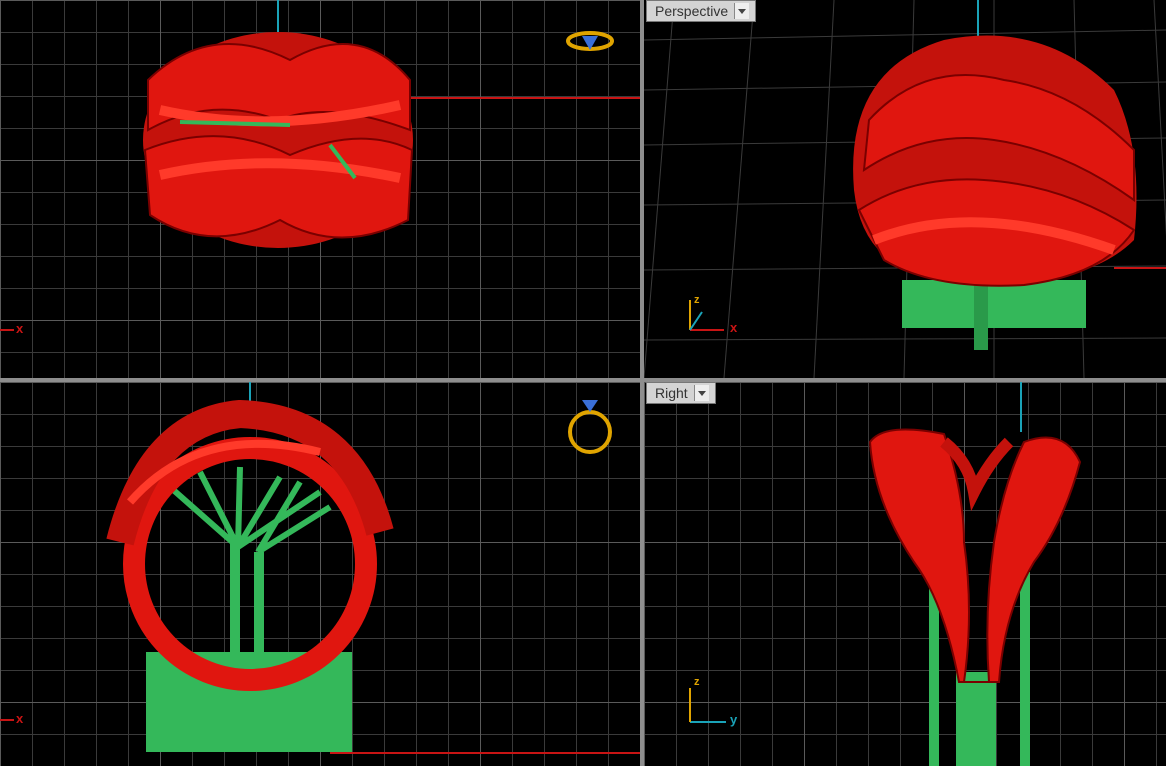  I want to click on ring-model-right, so click(975, 555).